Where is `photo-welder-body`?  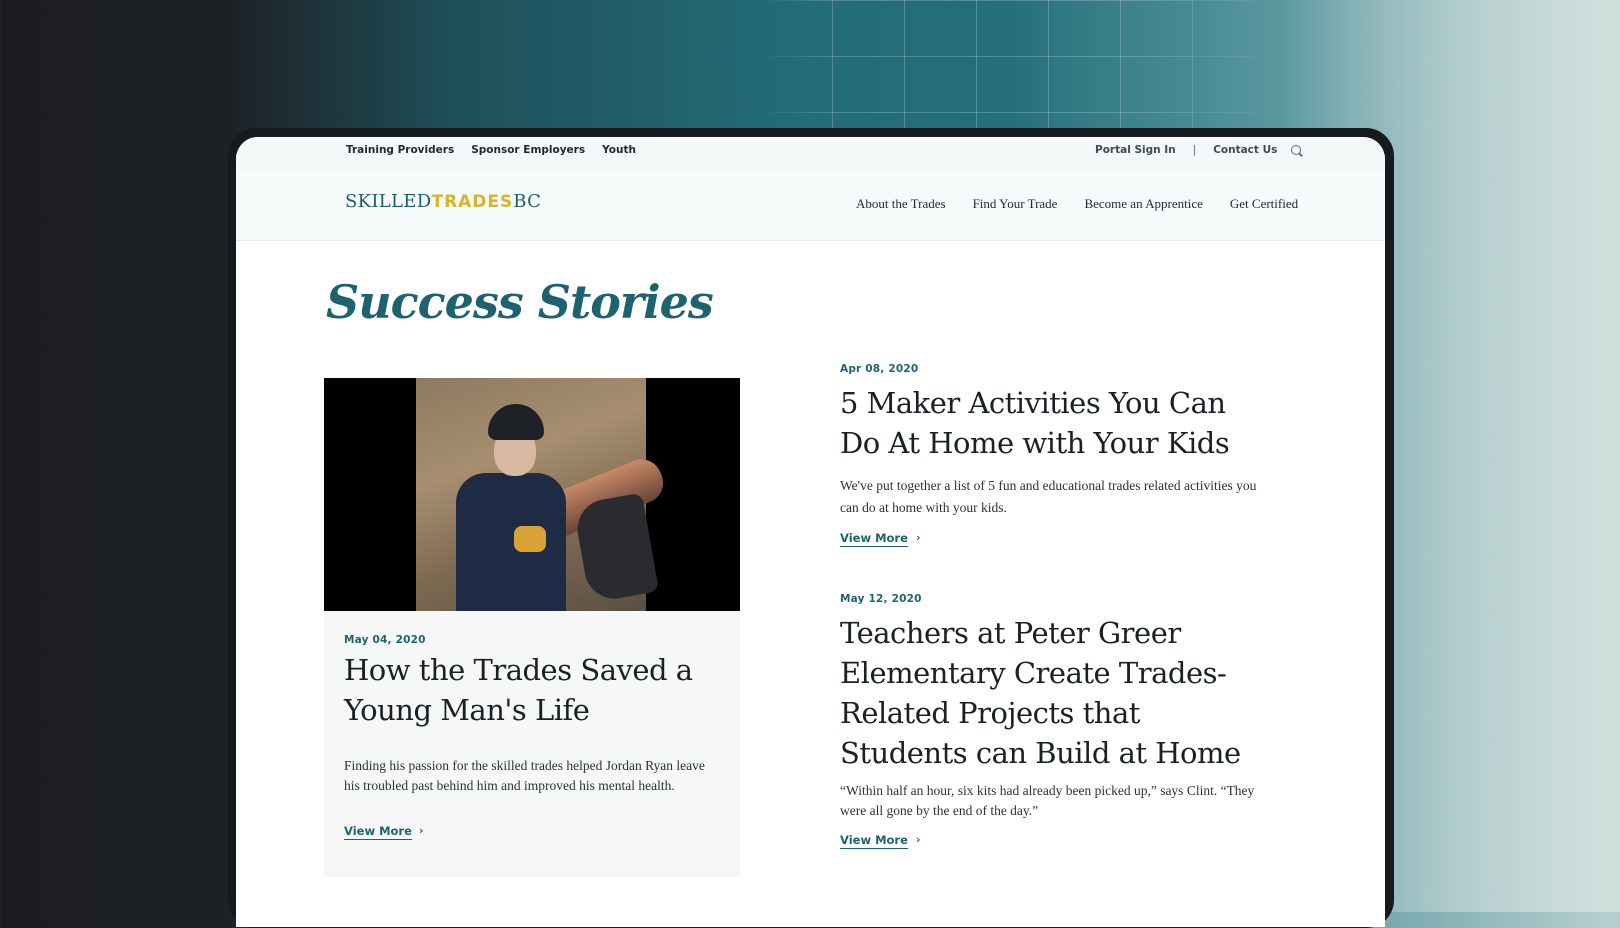 photo-welder-body is located at coordinates (511, 542).